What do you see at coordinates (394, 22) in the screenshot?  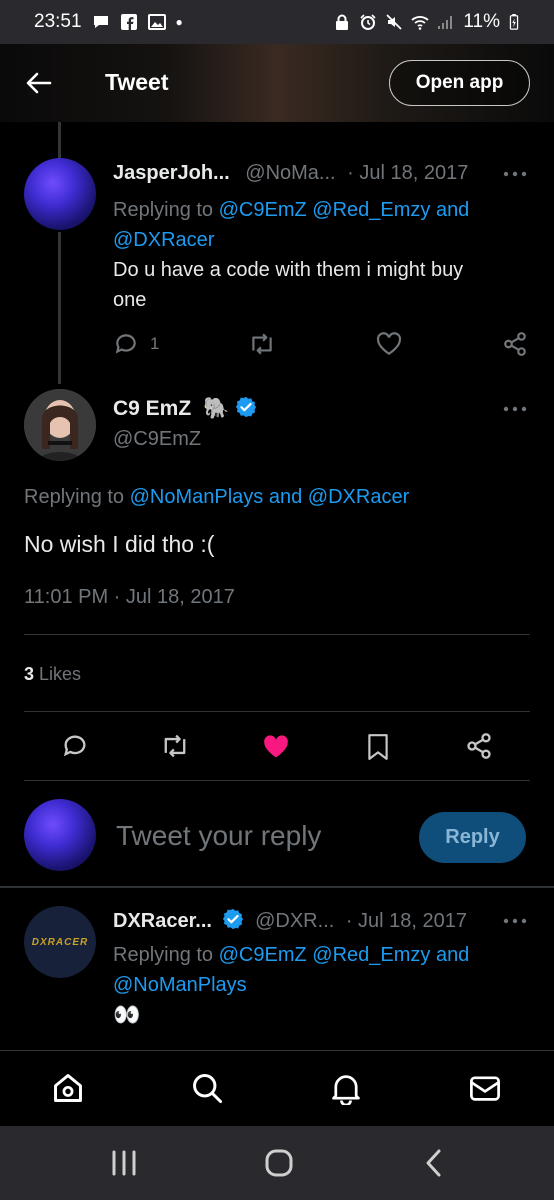 I see `mute-icon` at bounding box center [394, 22].